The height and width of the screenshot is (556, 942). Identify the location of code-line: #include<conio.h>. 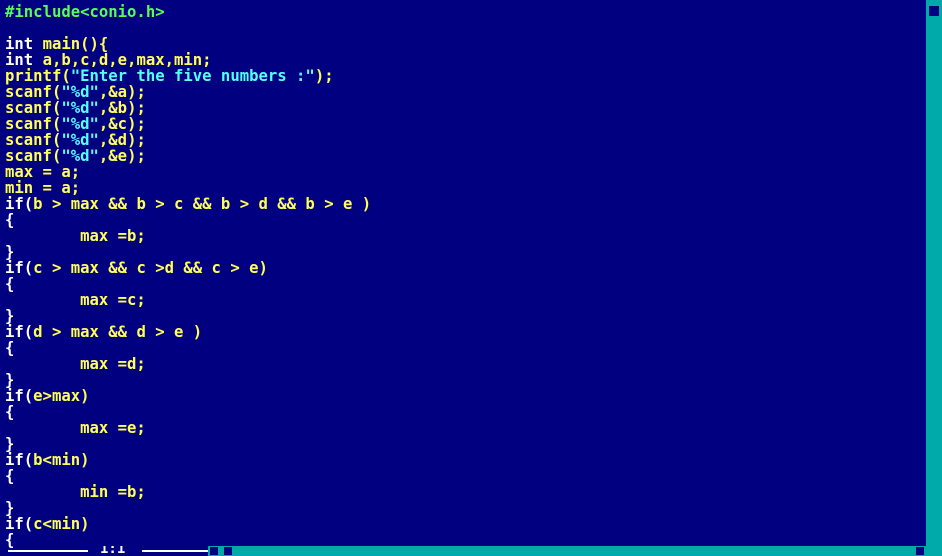
(465, 12).